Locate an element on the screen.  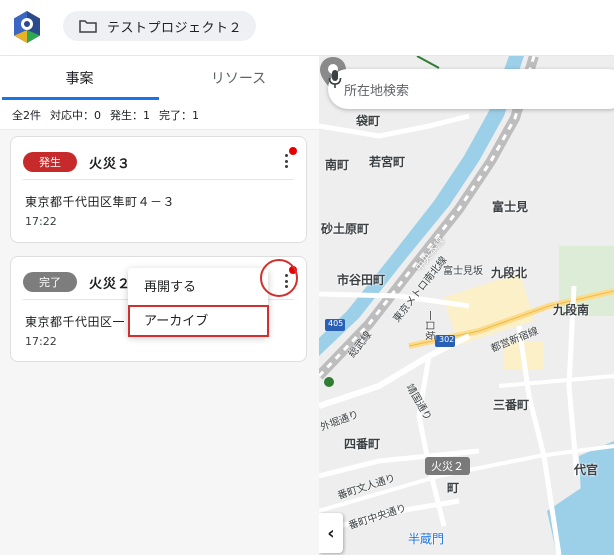
map-label-kudankita: 九段北 is located at coordinates (509, 273).